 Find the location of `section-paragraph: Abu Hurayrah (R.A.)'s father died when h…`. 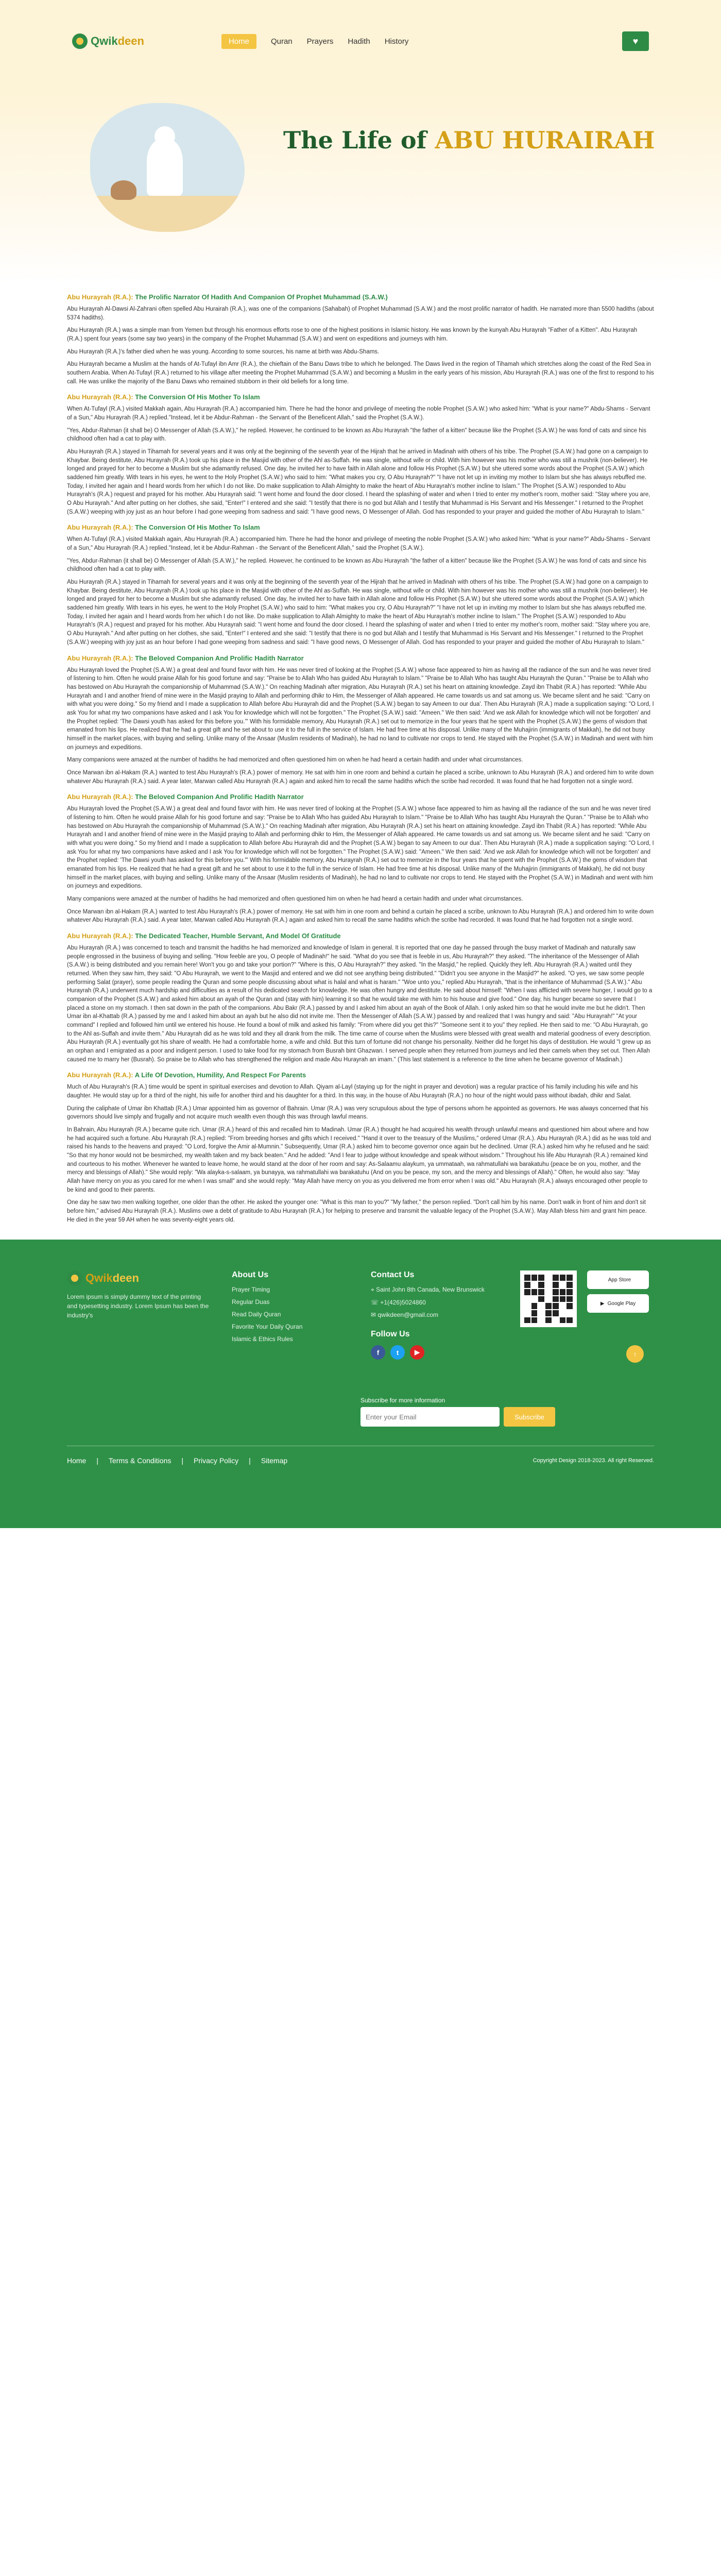

section-paragraph: Abu Hurayrah (R.A.)'s father died when h… is located at coordinates (223, 351).